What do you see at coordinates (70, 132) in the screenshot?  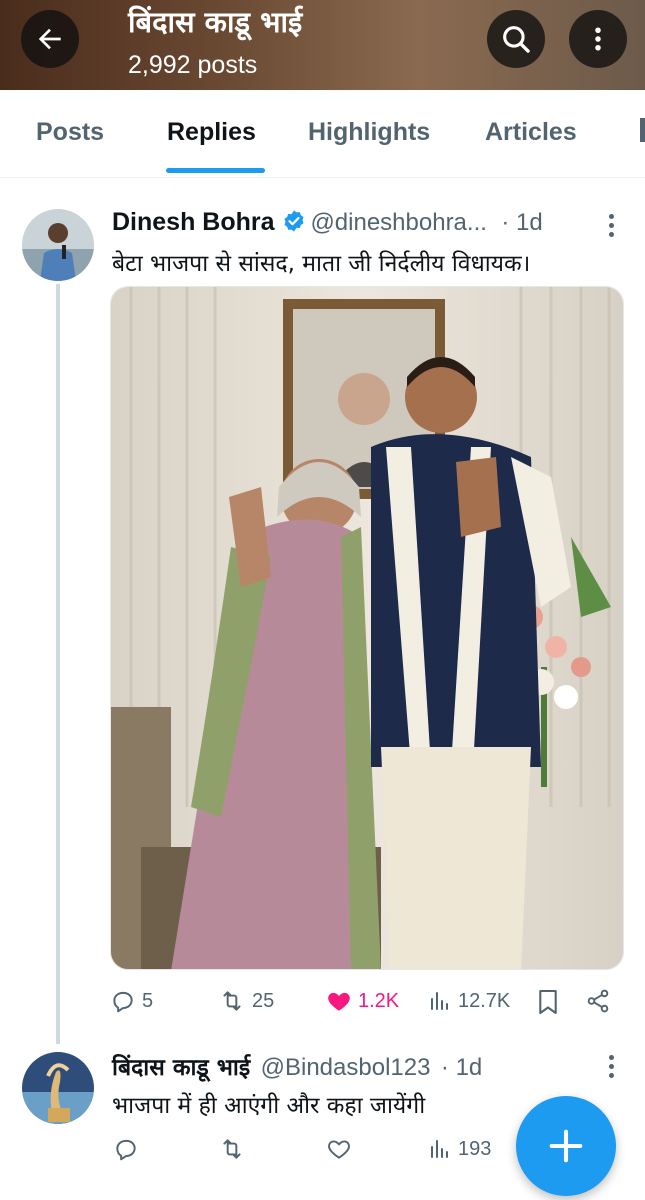 I see `tab-posts: Posts` at bounding box center [70, 132].